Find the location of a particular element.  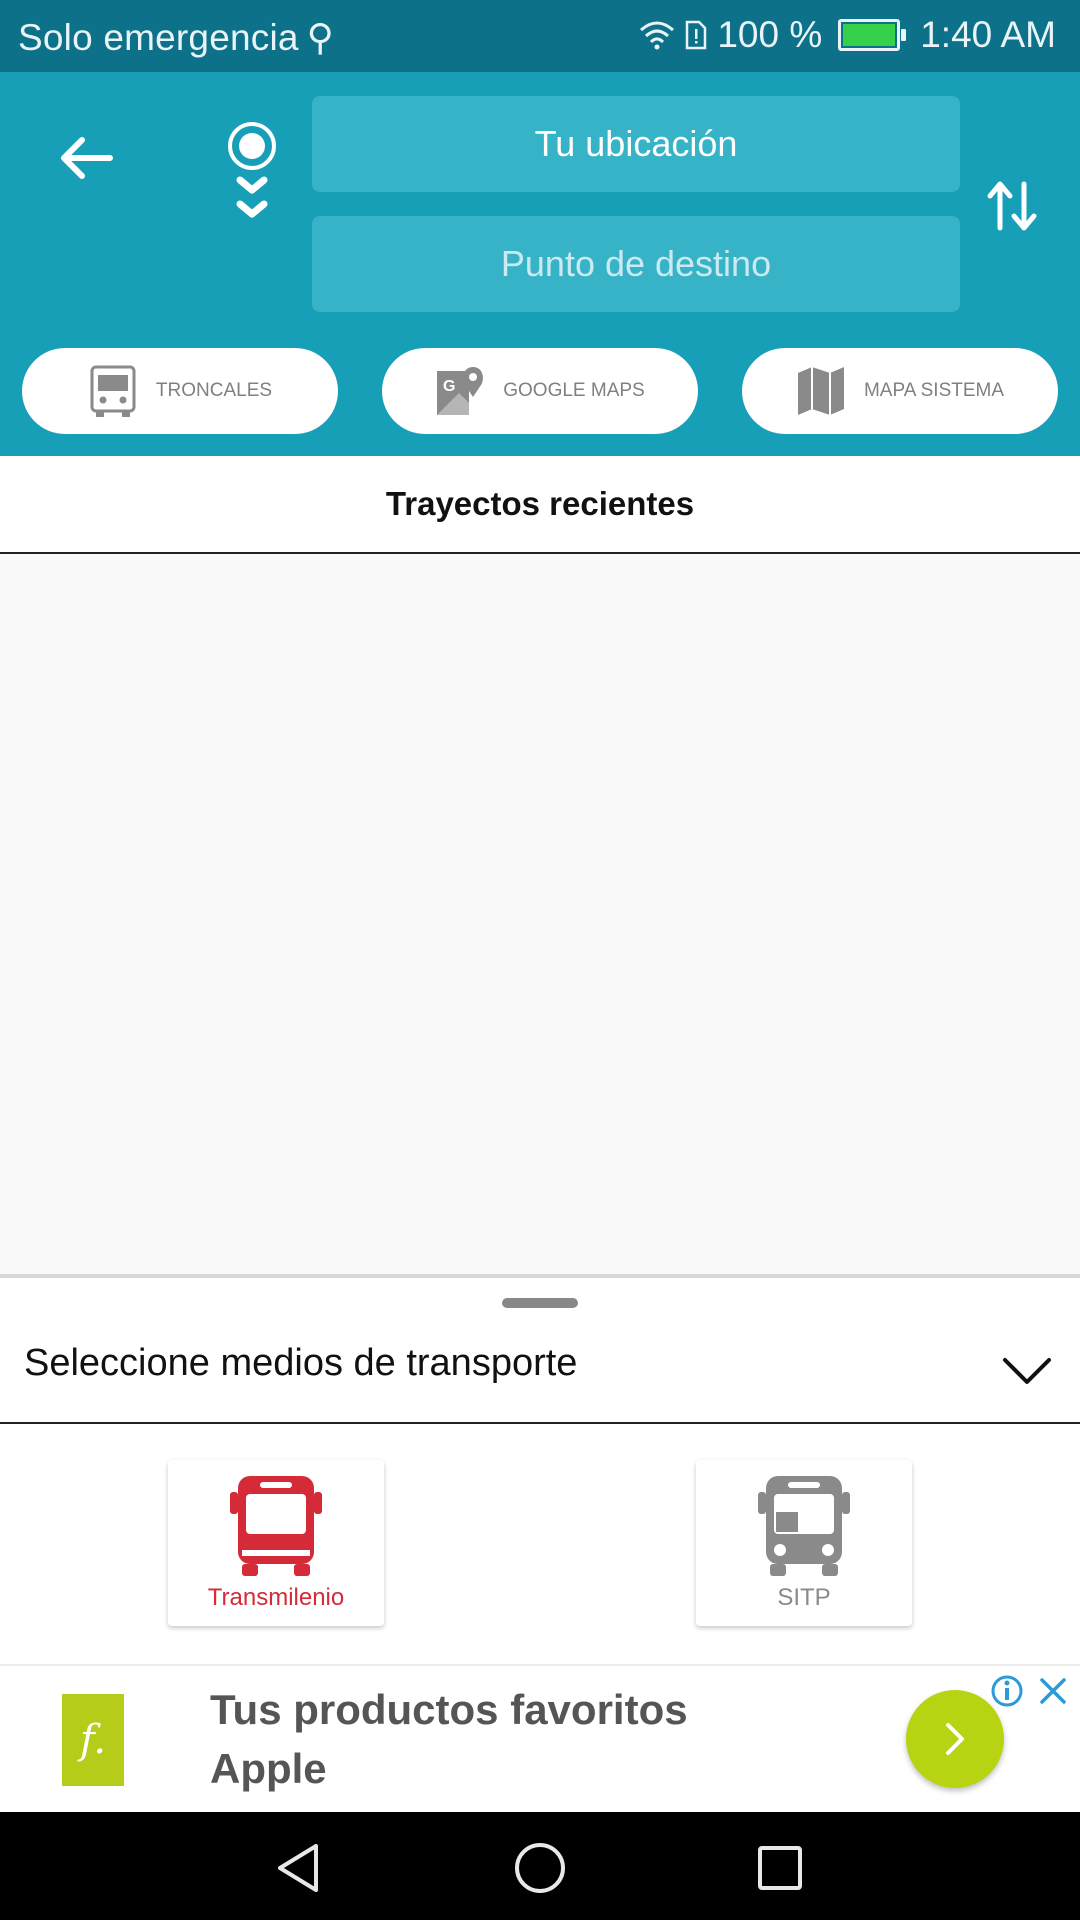

chip-google-maps: G GOOGLE MAPS is located at coordinates (540, 391).